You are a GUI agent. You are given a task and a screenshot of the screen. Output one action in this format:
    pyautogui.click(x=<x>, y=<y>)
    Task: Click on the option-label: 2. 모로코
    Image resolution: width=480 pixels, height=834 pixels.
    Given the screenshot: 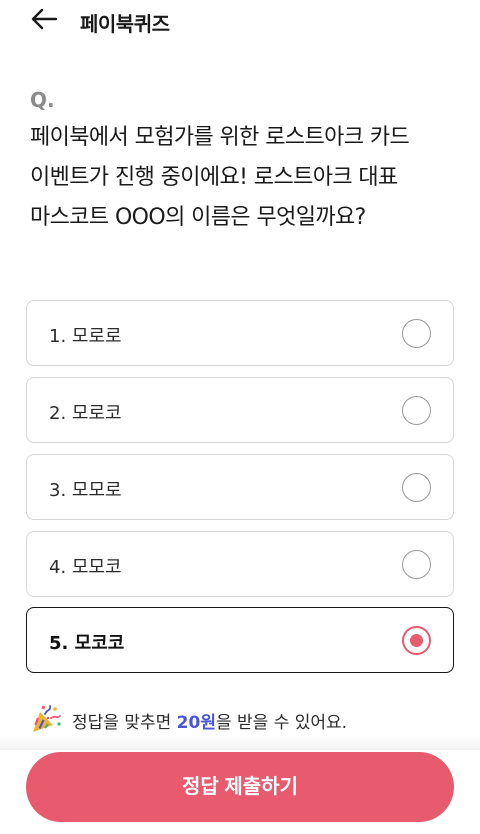 What is the action you would take?
    pyautogui.click(x=85, y=413)
    